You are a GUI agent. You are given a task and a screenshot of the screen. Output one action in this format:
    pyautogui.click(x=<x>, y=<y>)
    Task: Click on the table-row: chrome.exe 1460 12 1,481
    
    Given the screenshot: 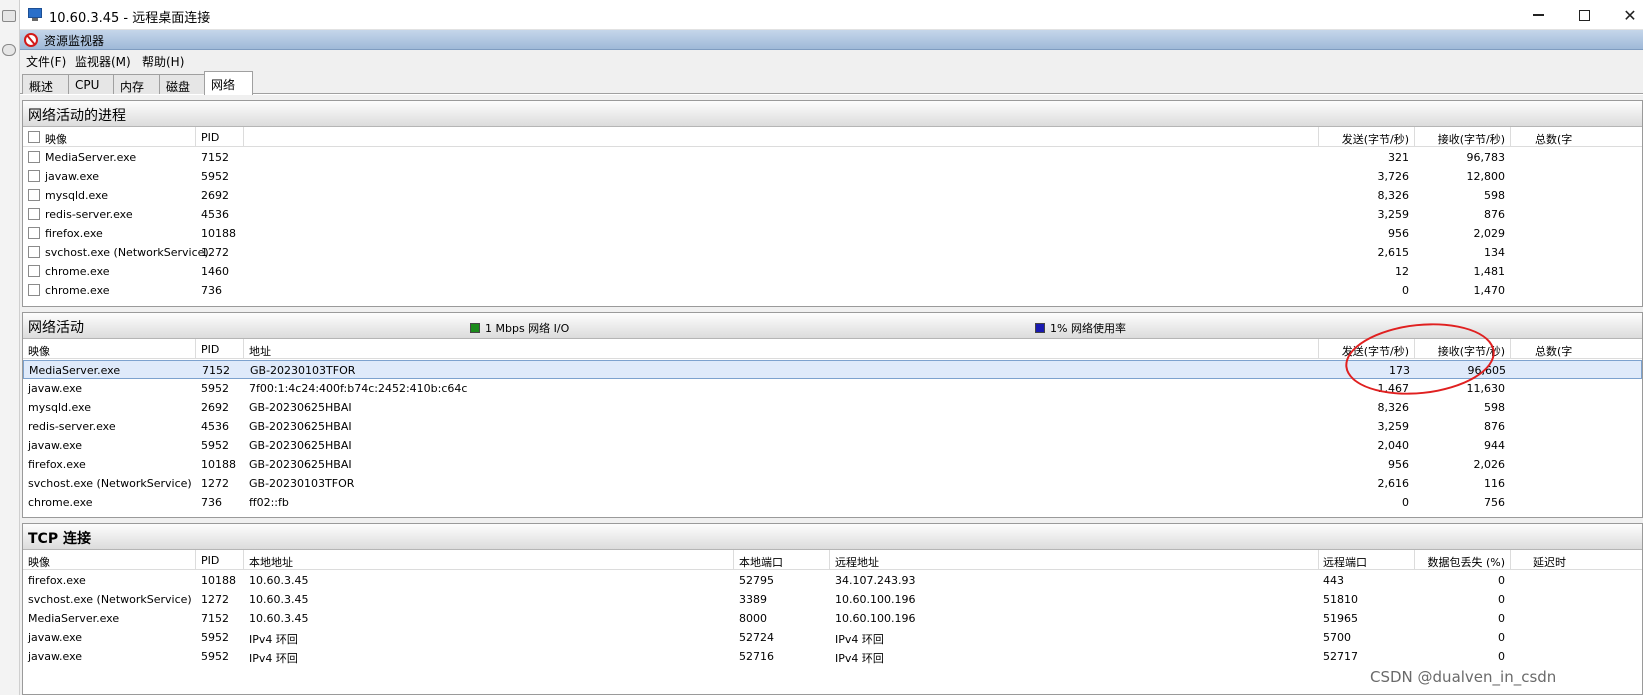 What is the action you would take?
    pyautogui.click(x=832, y=271)
    